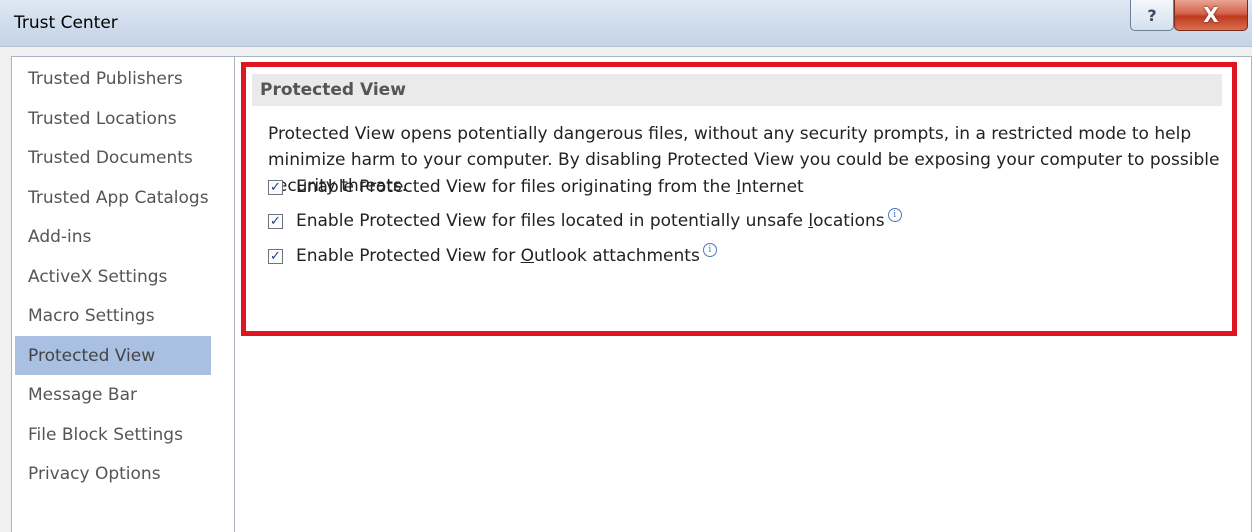 This screenshot has height=532, width=1252. I want to click on close-button: X, so click(1211, 15).